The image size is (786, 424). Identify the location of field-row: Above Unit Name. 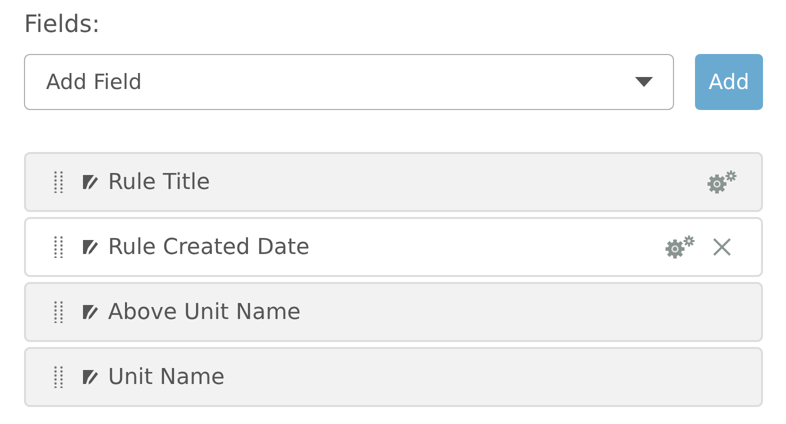
(393, 312).